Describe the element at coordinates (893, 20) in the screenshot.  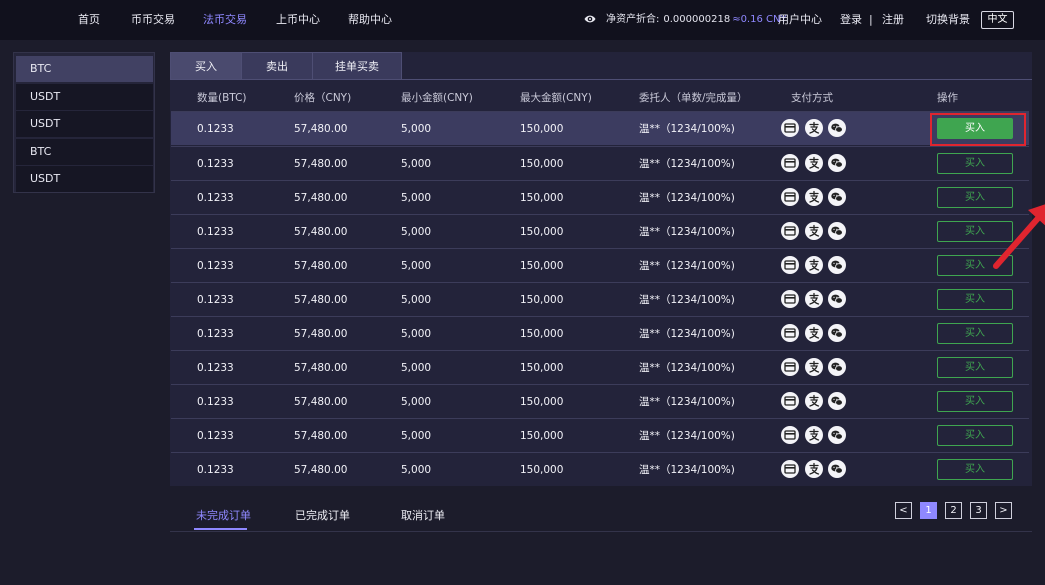
I see `nav-register: 注册` at that location.